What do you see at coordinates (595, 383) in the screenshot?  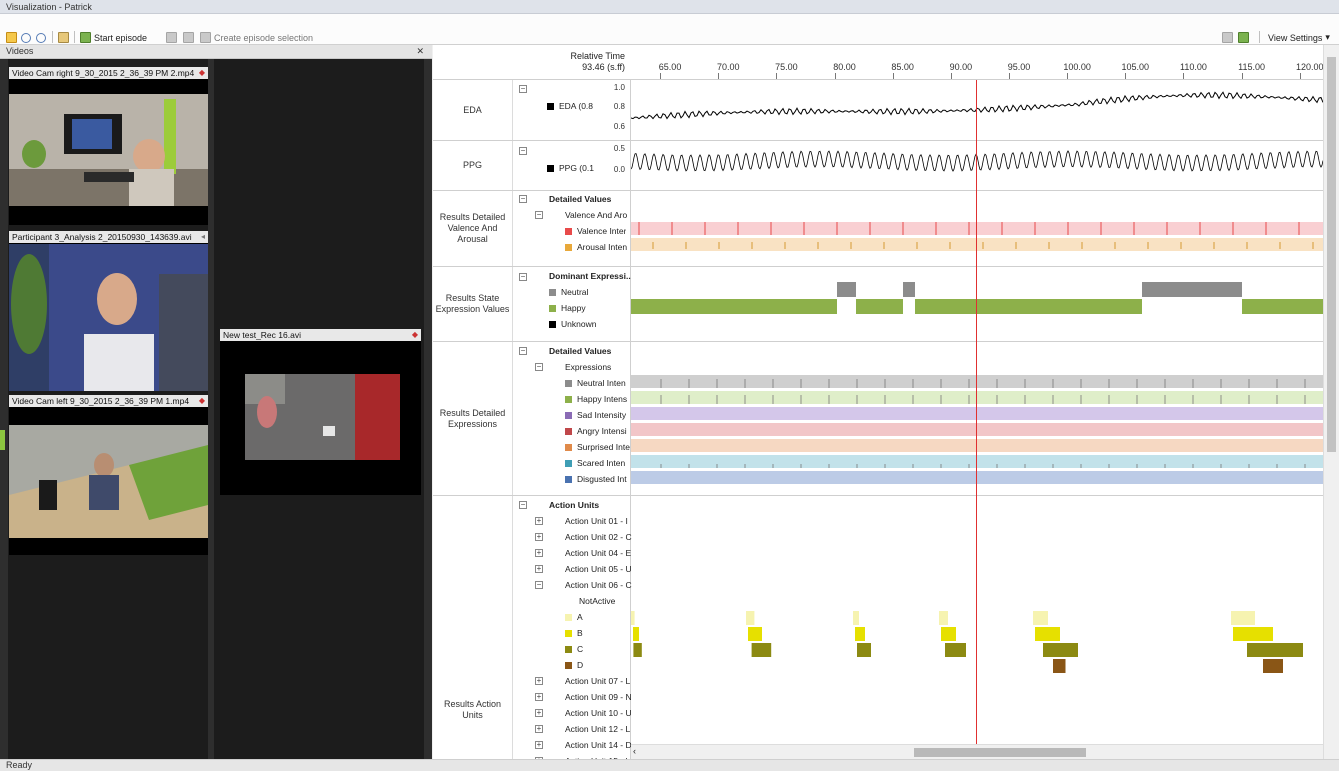 I see `expression-legend-item: Neutral Inten` at bounding box center [595, 383].